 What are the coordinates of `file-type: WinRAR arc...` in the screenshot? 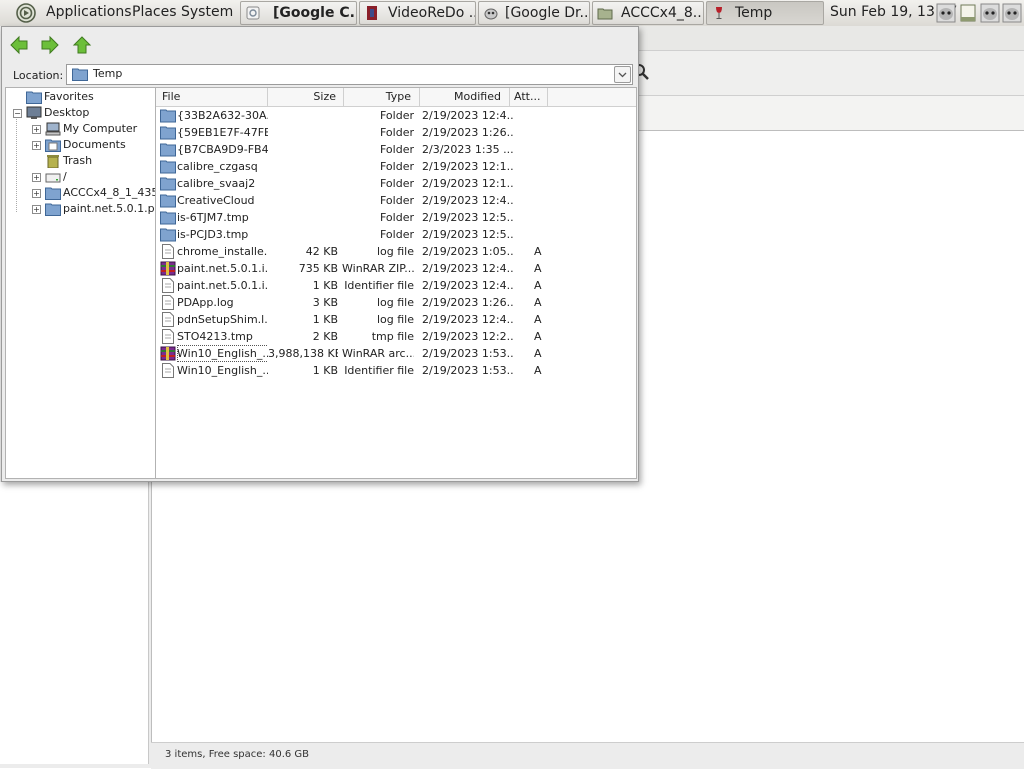 It's located at (378, 353).